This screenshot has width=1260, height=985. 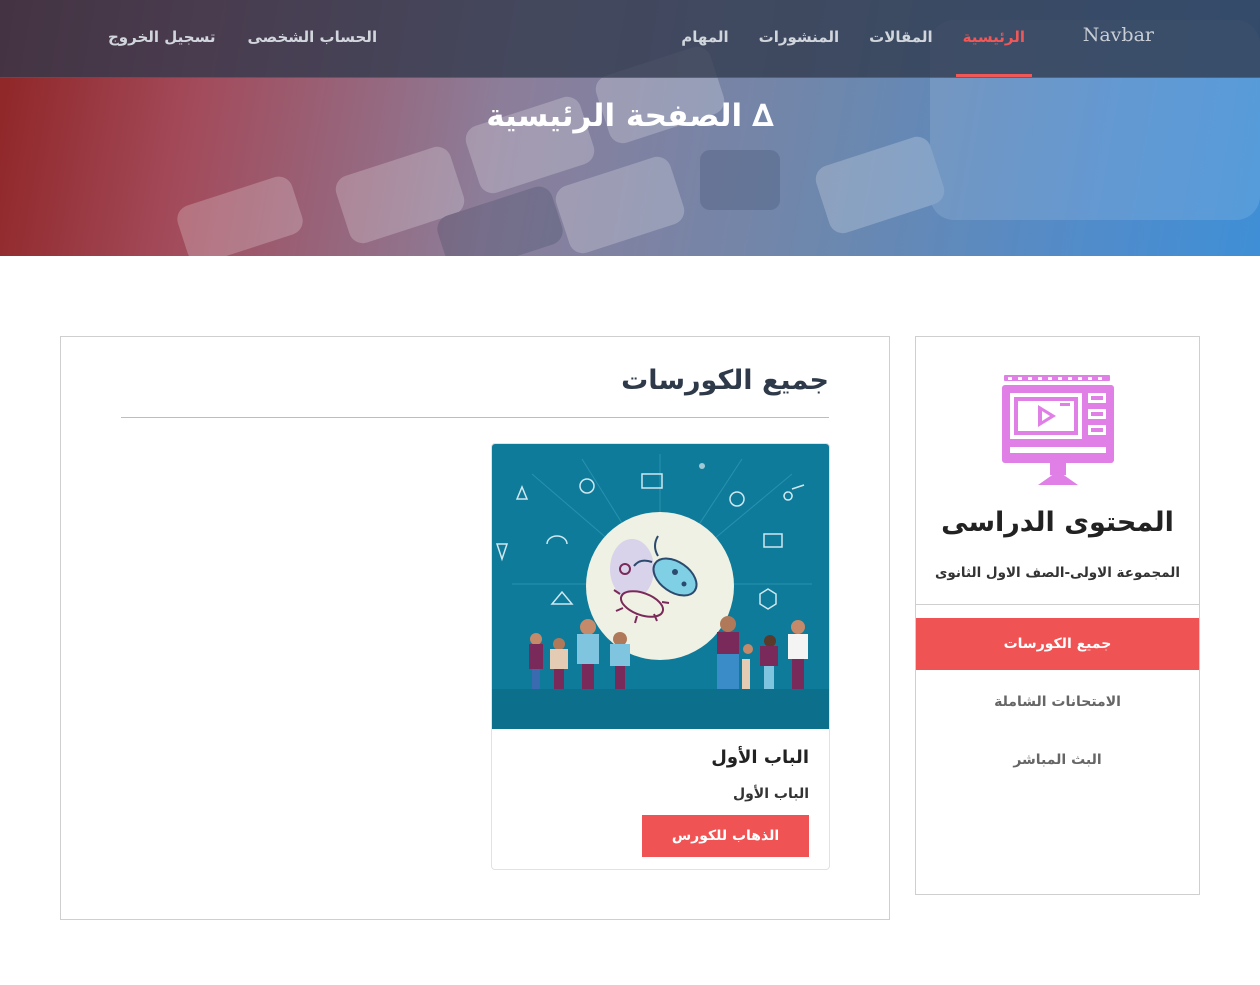 I want to click on sidebar-divider, so click(x=1057, y=604).